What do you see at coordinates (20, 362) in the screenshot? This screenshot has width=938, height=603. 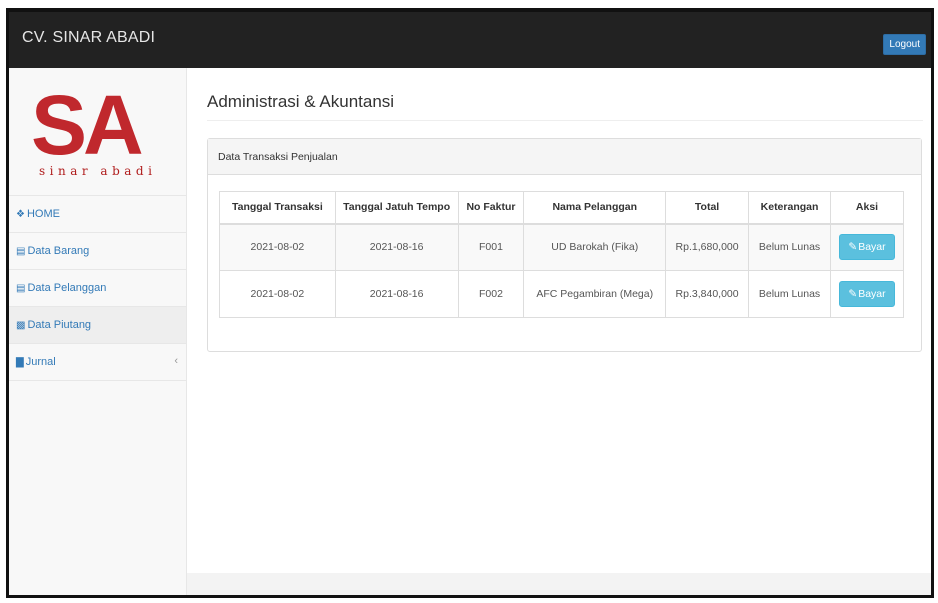 I see `chart-icon: ▇` at bounding box center [20, 362].